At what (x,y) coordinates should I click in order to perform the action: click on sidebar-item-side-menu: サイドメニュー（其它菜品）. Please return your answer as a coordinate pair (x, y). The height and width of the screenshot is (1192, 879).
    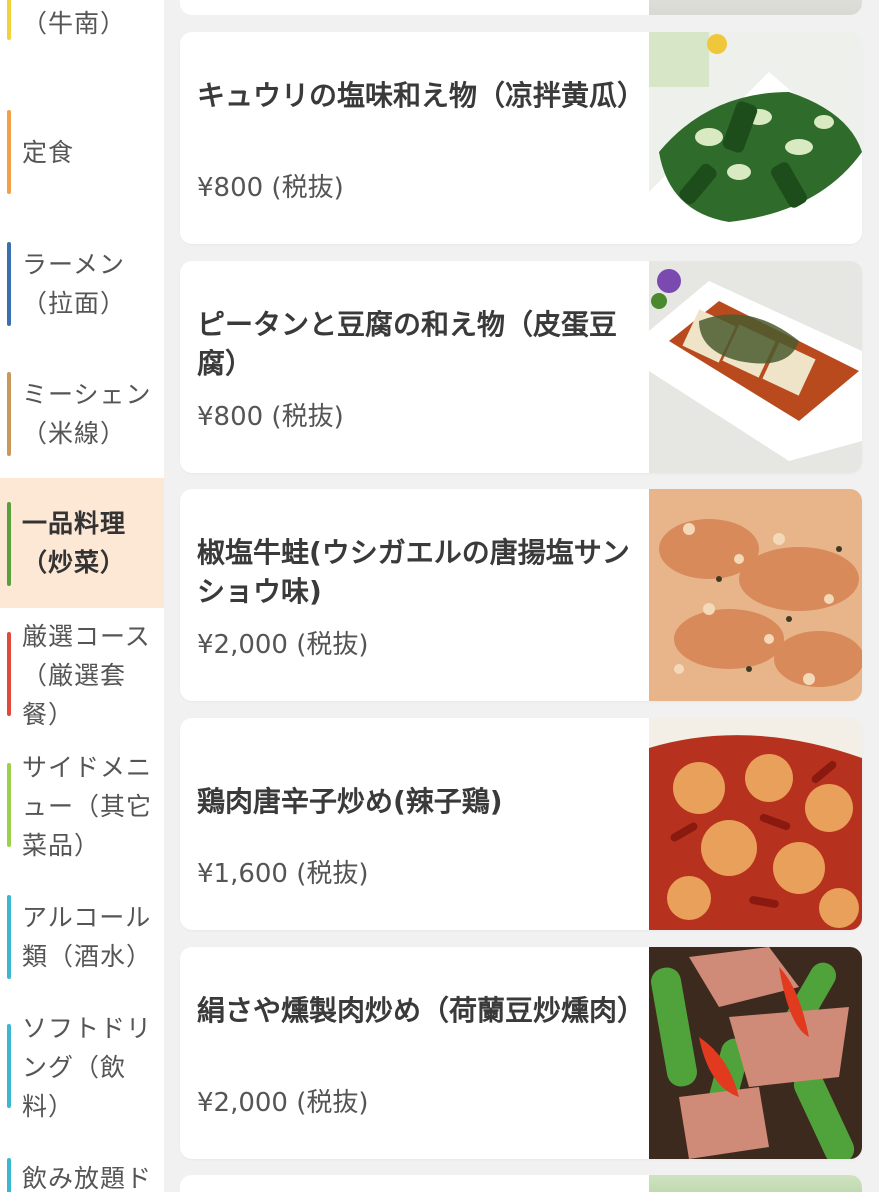
    Looking at the image, I should click on (82, 806).